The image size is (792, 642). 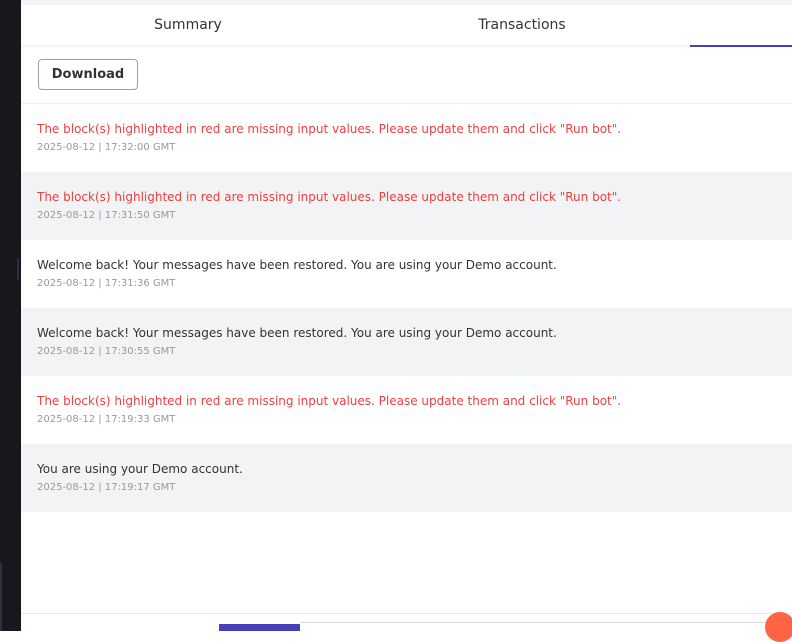 What do you see at coordinates (106, 147) in the screenshot?
I see `journal-timestamp: 2025-08-12 | 17:32:00 GMT` at bounding box center [106, 147].